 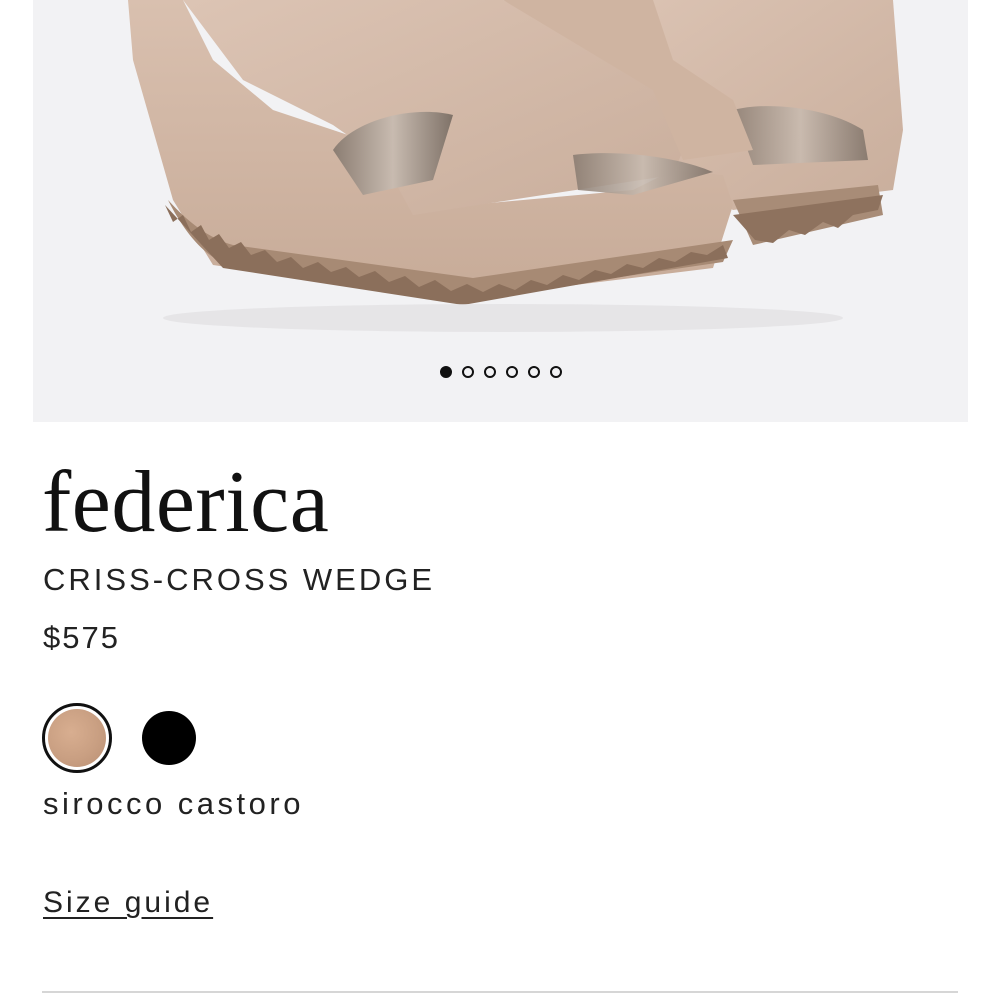 What do you see at coordinates (169, 738) in the screenshot?
I see `color-swatch-black` at bounding box center [169, 738].